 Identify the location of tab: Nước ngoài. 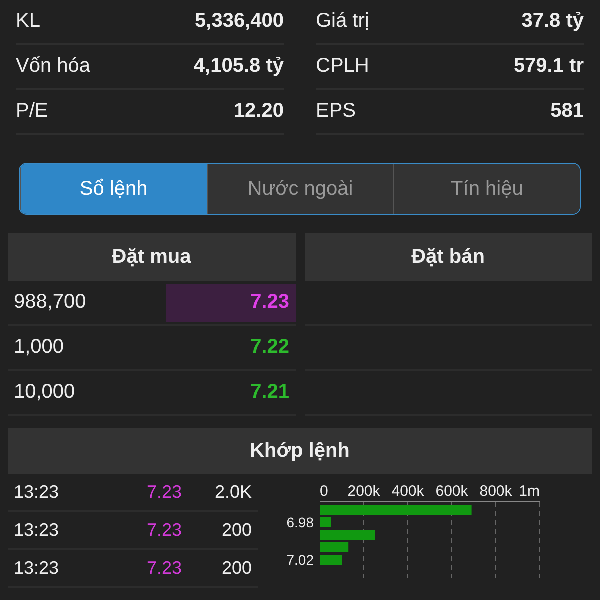
(300, 189).